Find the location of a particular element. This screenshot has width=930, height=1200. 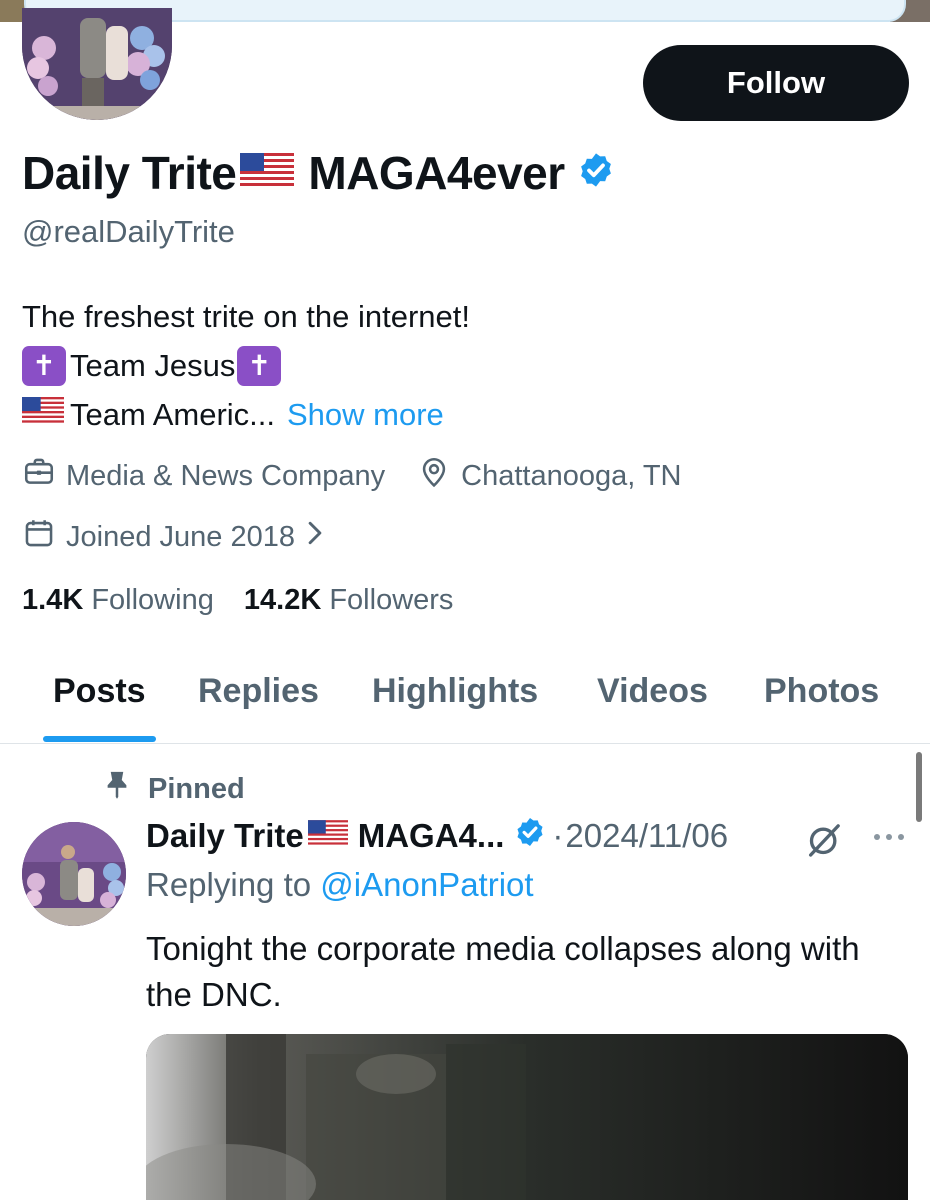

post-video-thumbnail is located at coordinates (527, 1117).